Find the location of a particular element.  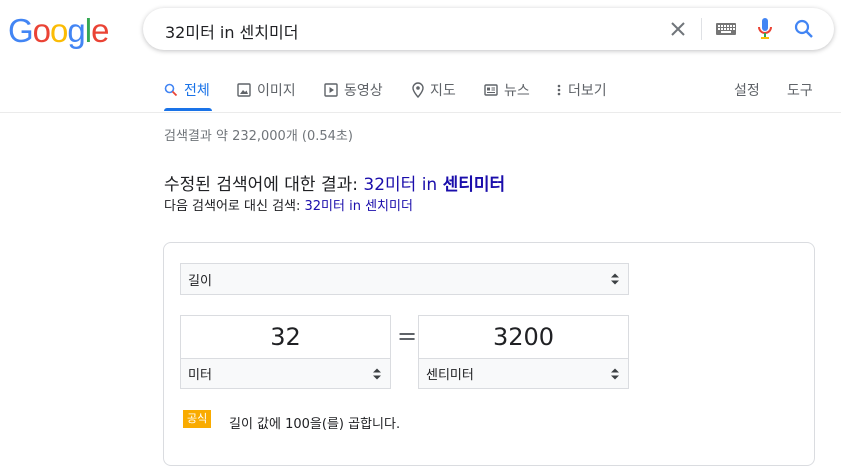

news-icon is located at coordinates (491, 90).